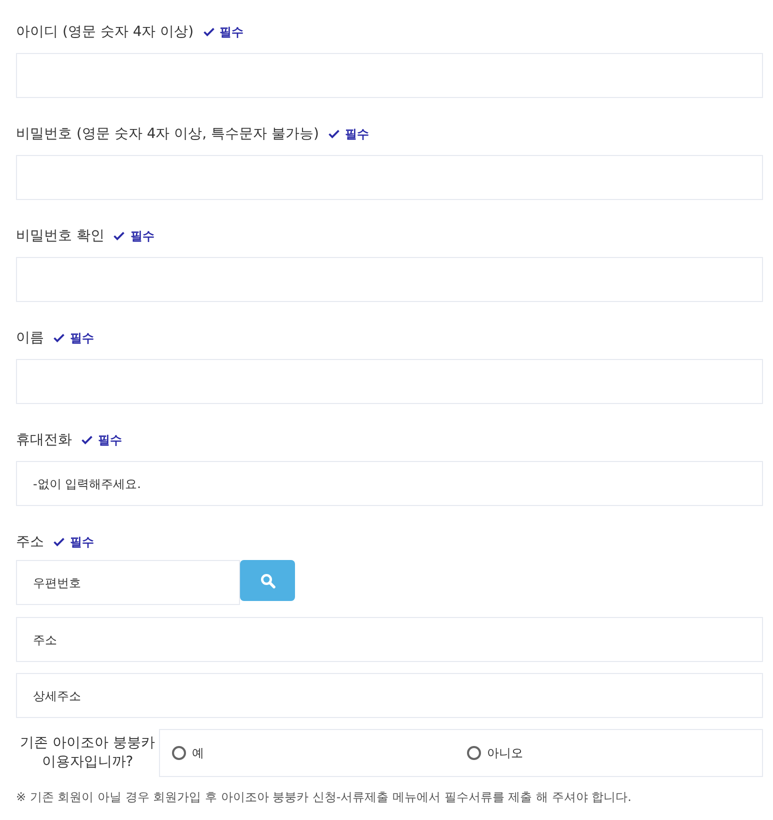 This screenshot has width=773, height=820. I want to click on question-label: 기존 아이조아 붕붕카 이용자입니까?, so click(87, 753).